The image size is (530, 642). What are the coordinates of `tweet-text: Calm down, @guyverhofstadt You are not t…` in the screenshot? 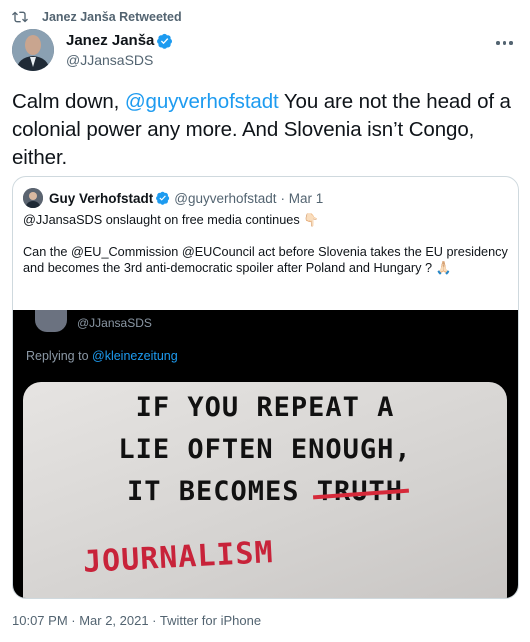 It's located at (267, 130).